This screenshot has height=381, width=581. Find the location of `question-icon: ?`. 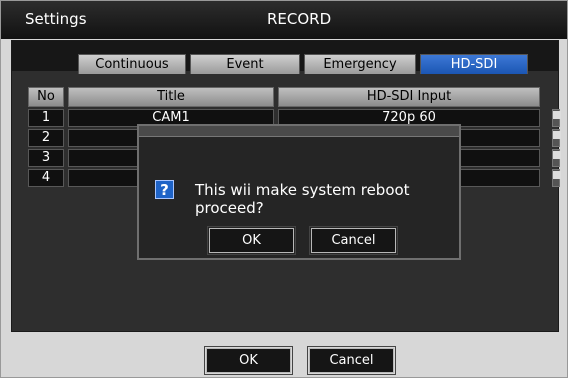

question-icon: ? is located at coordinates (164, 189).